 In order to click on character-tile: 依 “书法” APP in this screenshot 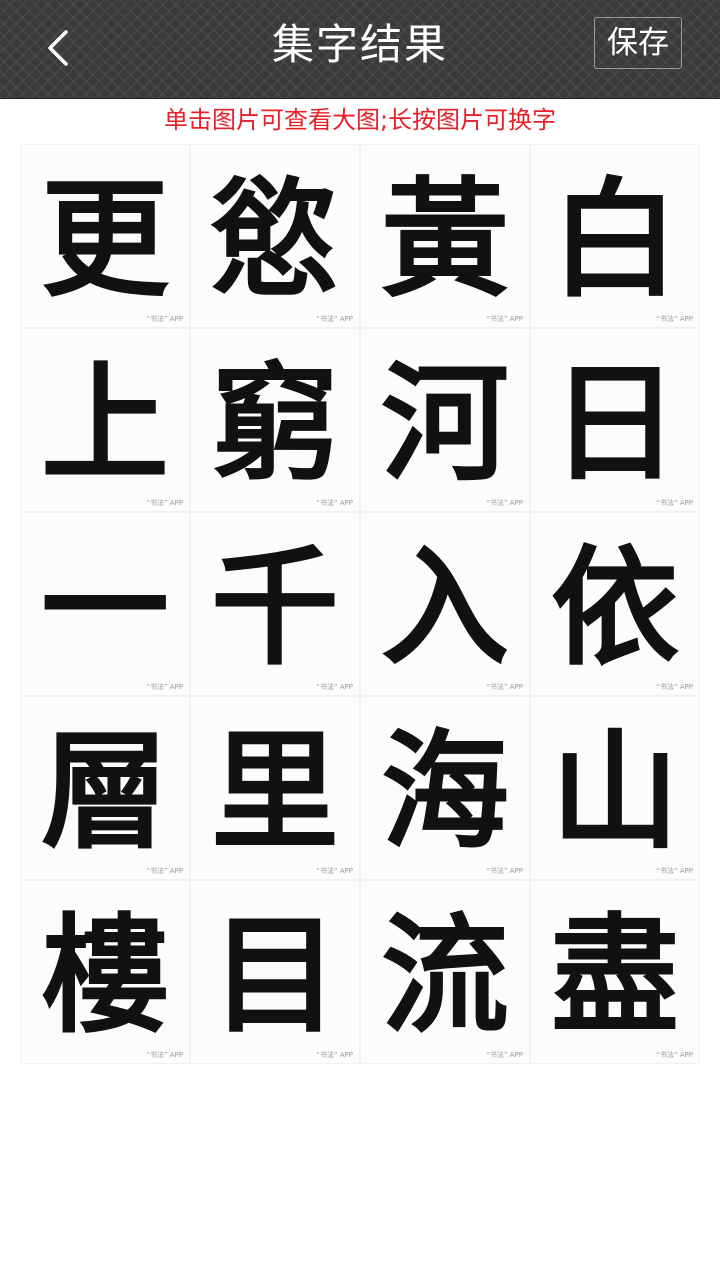, I will do `click(615, 604)`.